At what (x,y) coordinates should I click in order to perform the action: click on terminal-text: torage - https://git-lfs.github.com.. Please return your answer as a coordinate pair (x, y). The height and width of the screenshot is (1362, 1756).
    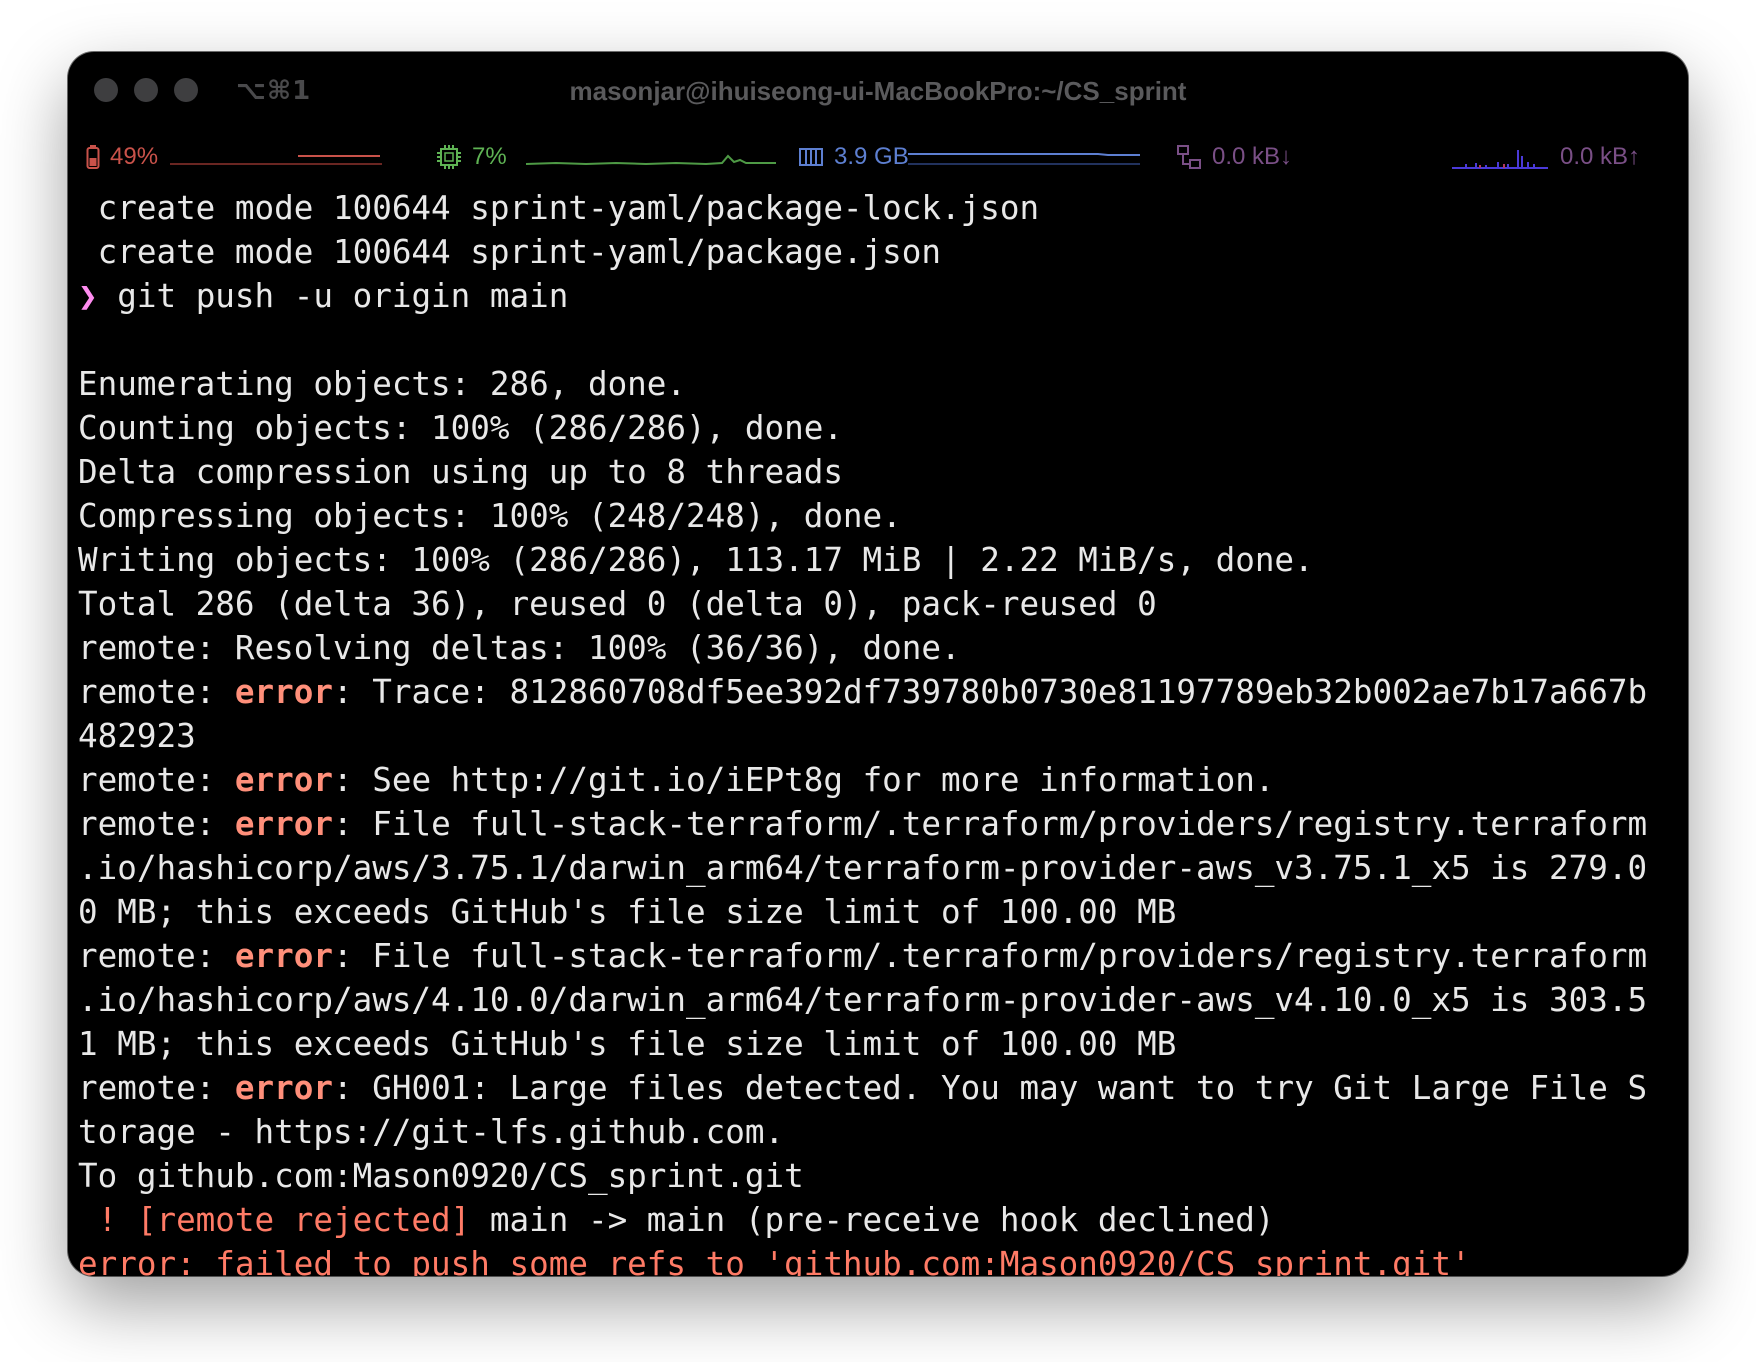
    Looking at the image, I should click on (431, 1132).